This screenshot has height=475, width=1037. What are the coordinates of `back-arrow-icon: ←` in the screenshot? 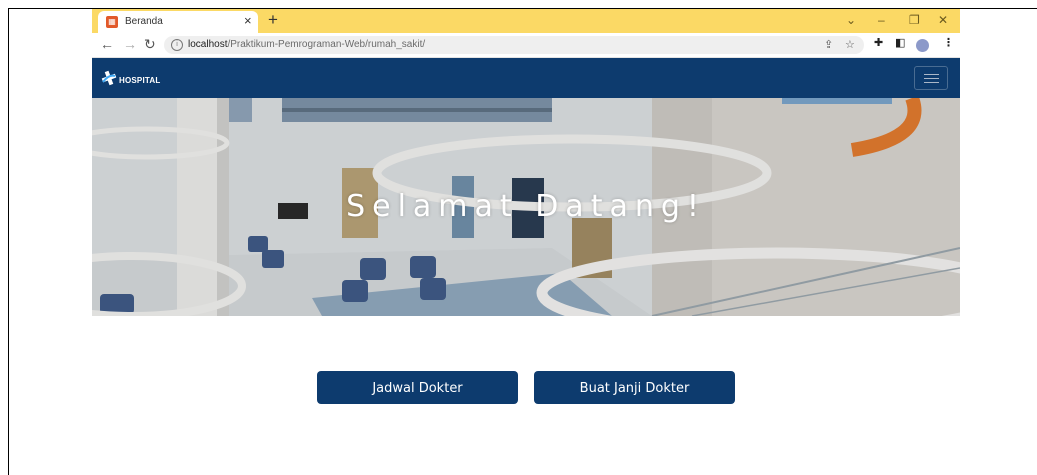 It's located at (107, 44).